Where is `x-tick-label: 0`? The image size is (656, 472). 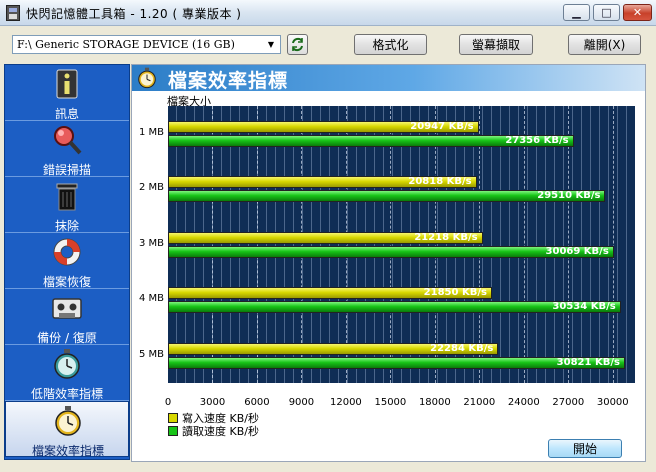 x-tick-label: 0 is located at coordinates (168, 402).